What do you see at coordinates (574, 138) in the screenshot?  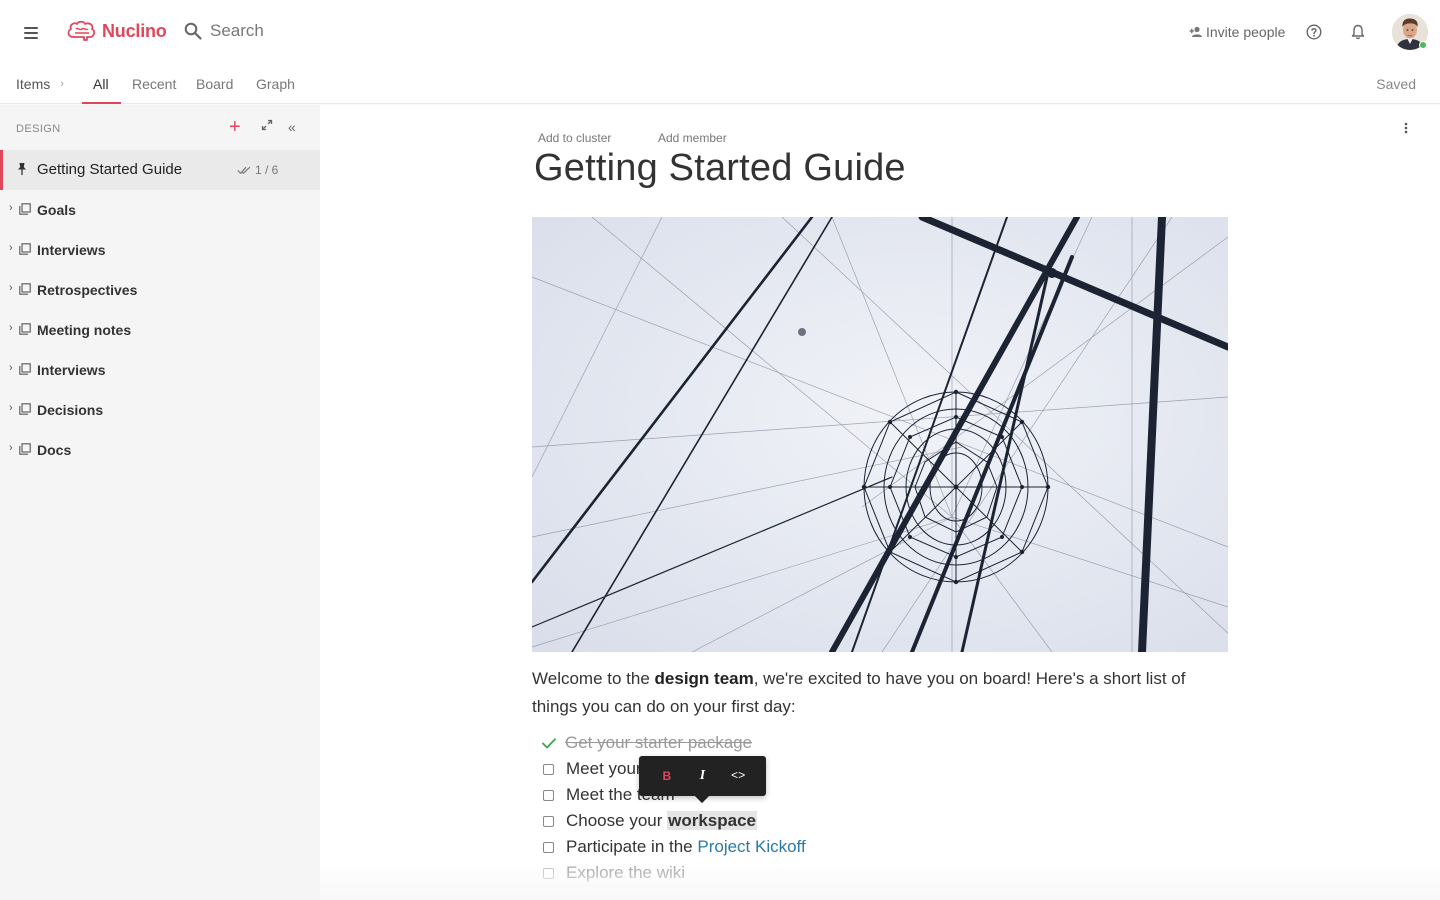 I see `add-to-cluster-link: Add to cluster` at bounding box center [574, 138].